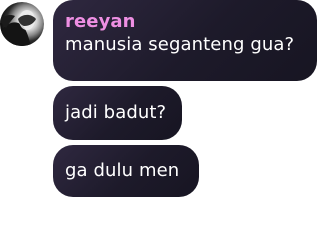  Describe the element at coordinates (22, 24) in the screenshot. I see `avatar` at that location.